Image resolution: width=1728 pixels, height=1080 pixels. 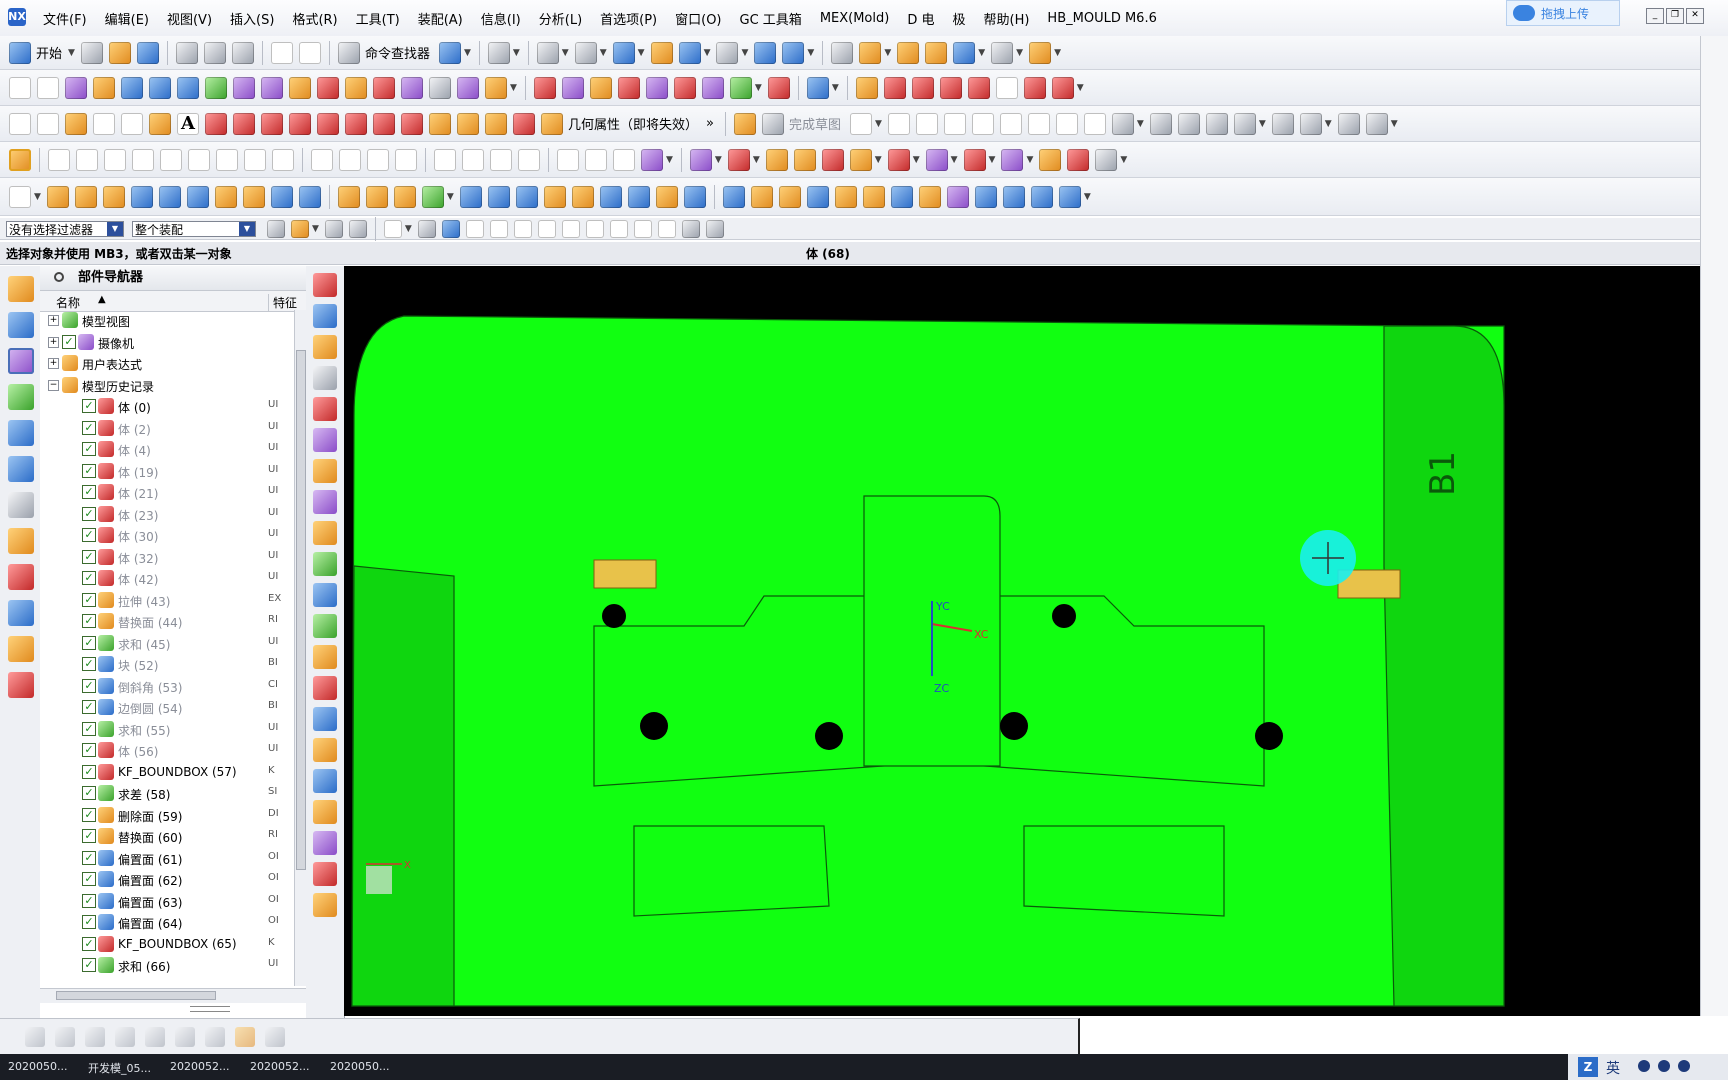 What do you see at coordinates (309, 52) in the screenshot?
I see `redo-icon` at bounding box center [309, 52].